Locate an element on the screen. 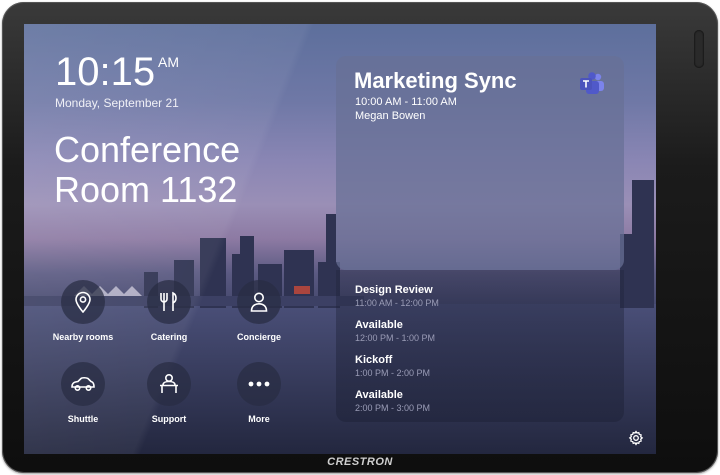 This screenshot has height=475, width=720. tile-shuttle: Shuttle is located at coordinates (83, 393).